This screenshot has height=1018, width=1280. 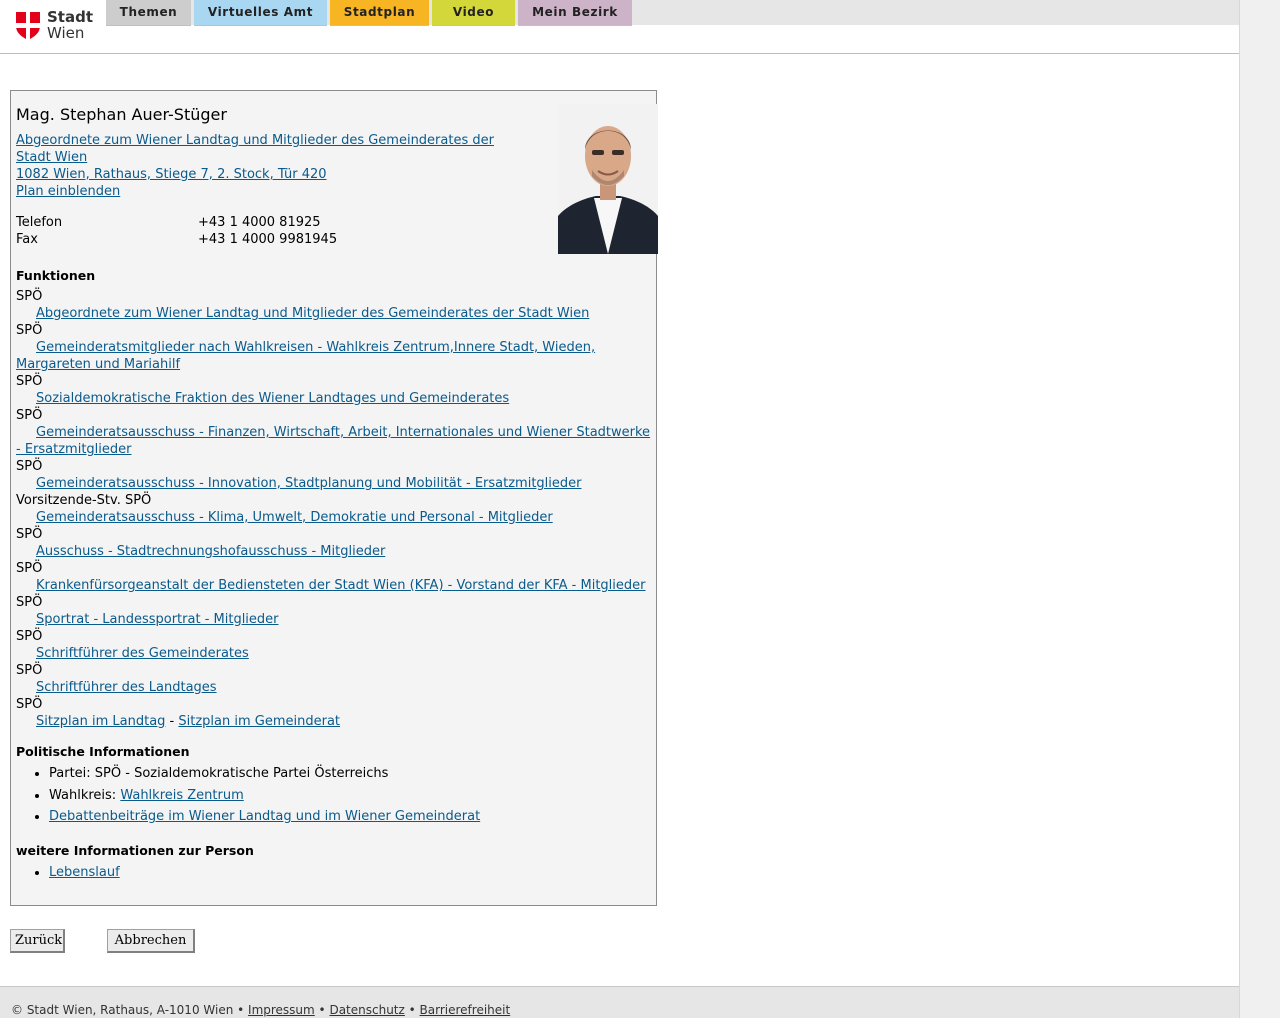 I want to click on phone-value: +43 1 4000 81925, so click(x=259, y=222).